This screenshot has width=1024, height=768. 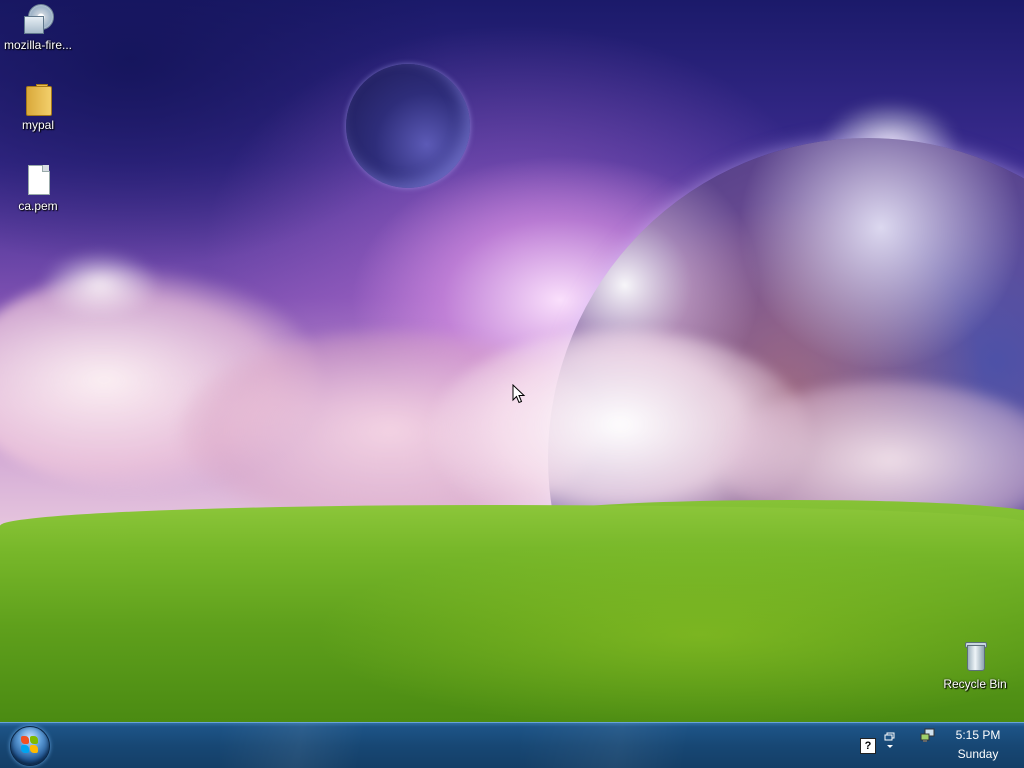 I want to click on folder-icon, so click(x=38, y=99).